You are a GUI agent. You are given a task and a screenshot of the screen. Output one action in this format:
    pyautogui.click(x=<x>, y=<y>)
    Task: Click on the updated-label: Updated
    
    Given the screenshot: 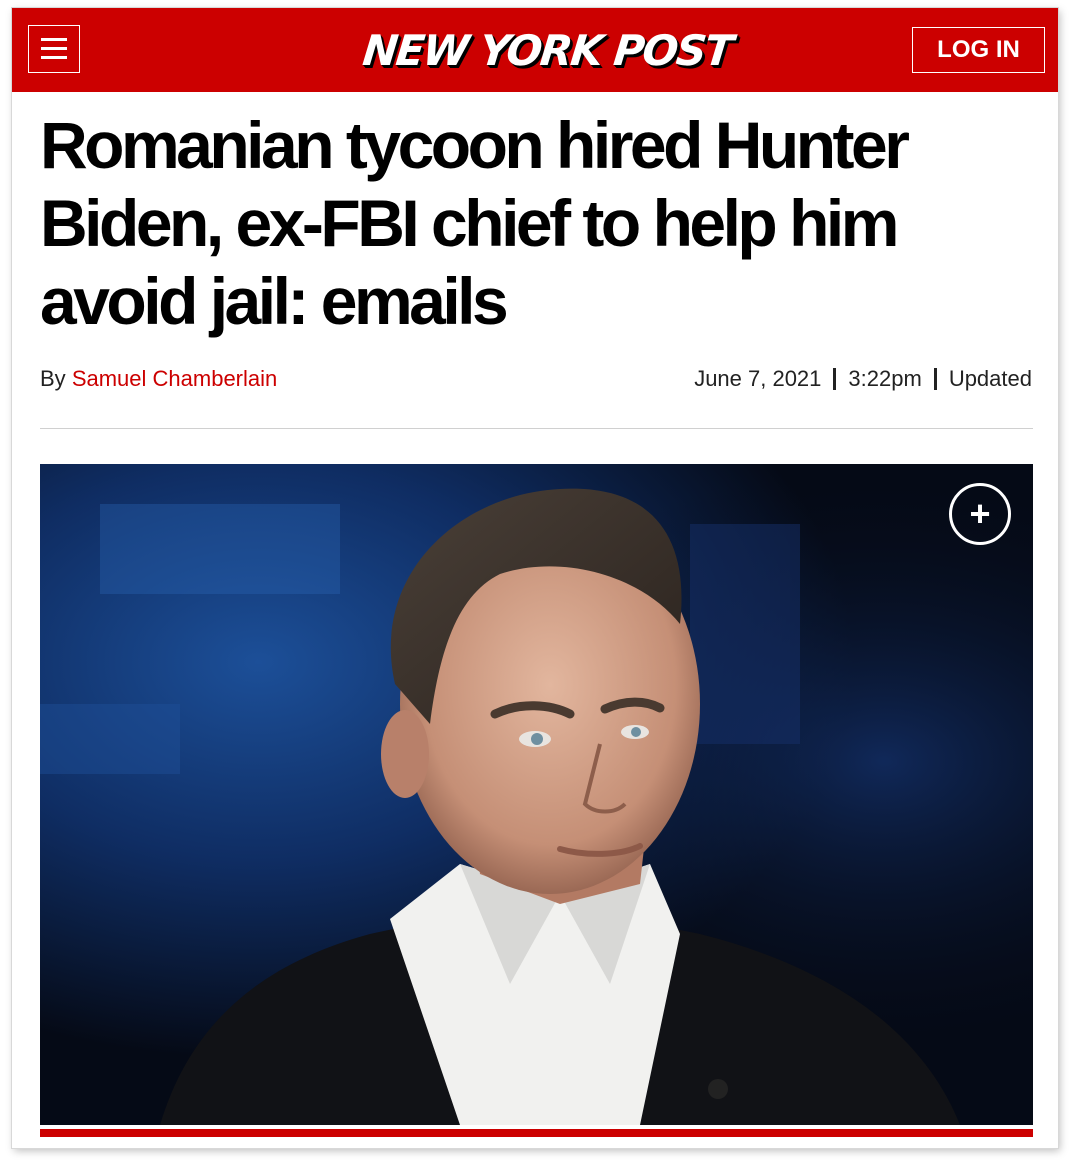 What is the action you would take?
    pyautogui.click(x=990, y=378)
    